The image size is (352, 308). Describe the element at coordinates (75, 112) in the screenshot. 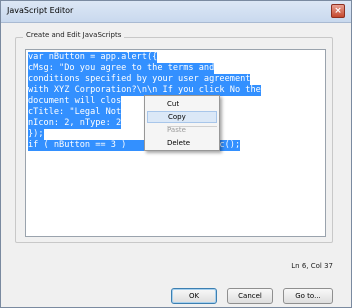

I see `code-line: cTitle: "Legal Not` at that location.